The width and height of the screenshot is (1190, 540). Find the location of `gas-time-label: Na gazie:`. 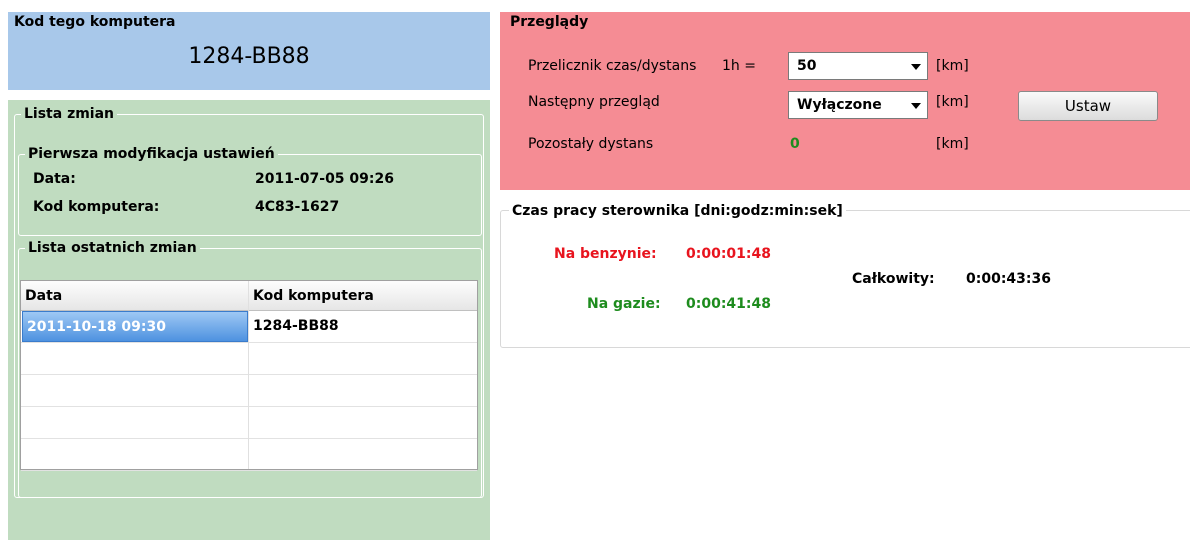

gas-time-label: Na gazie: is located at coordinates (624, 304).